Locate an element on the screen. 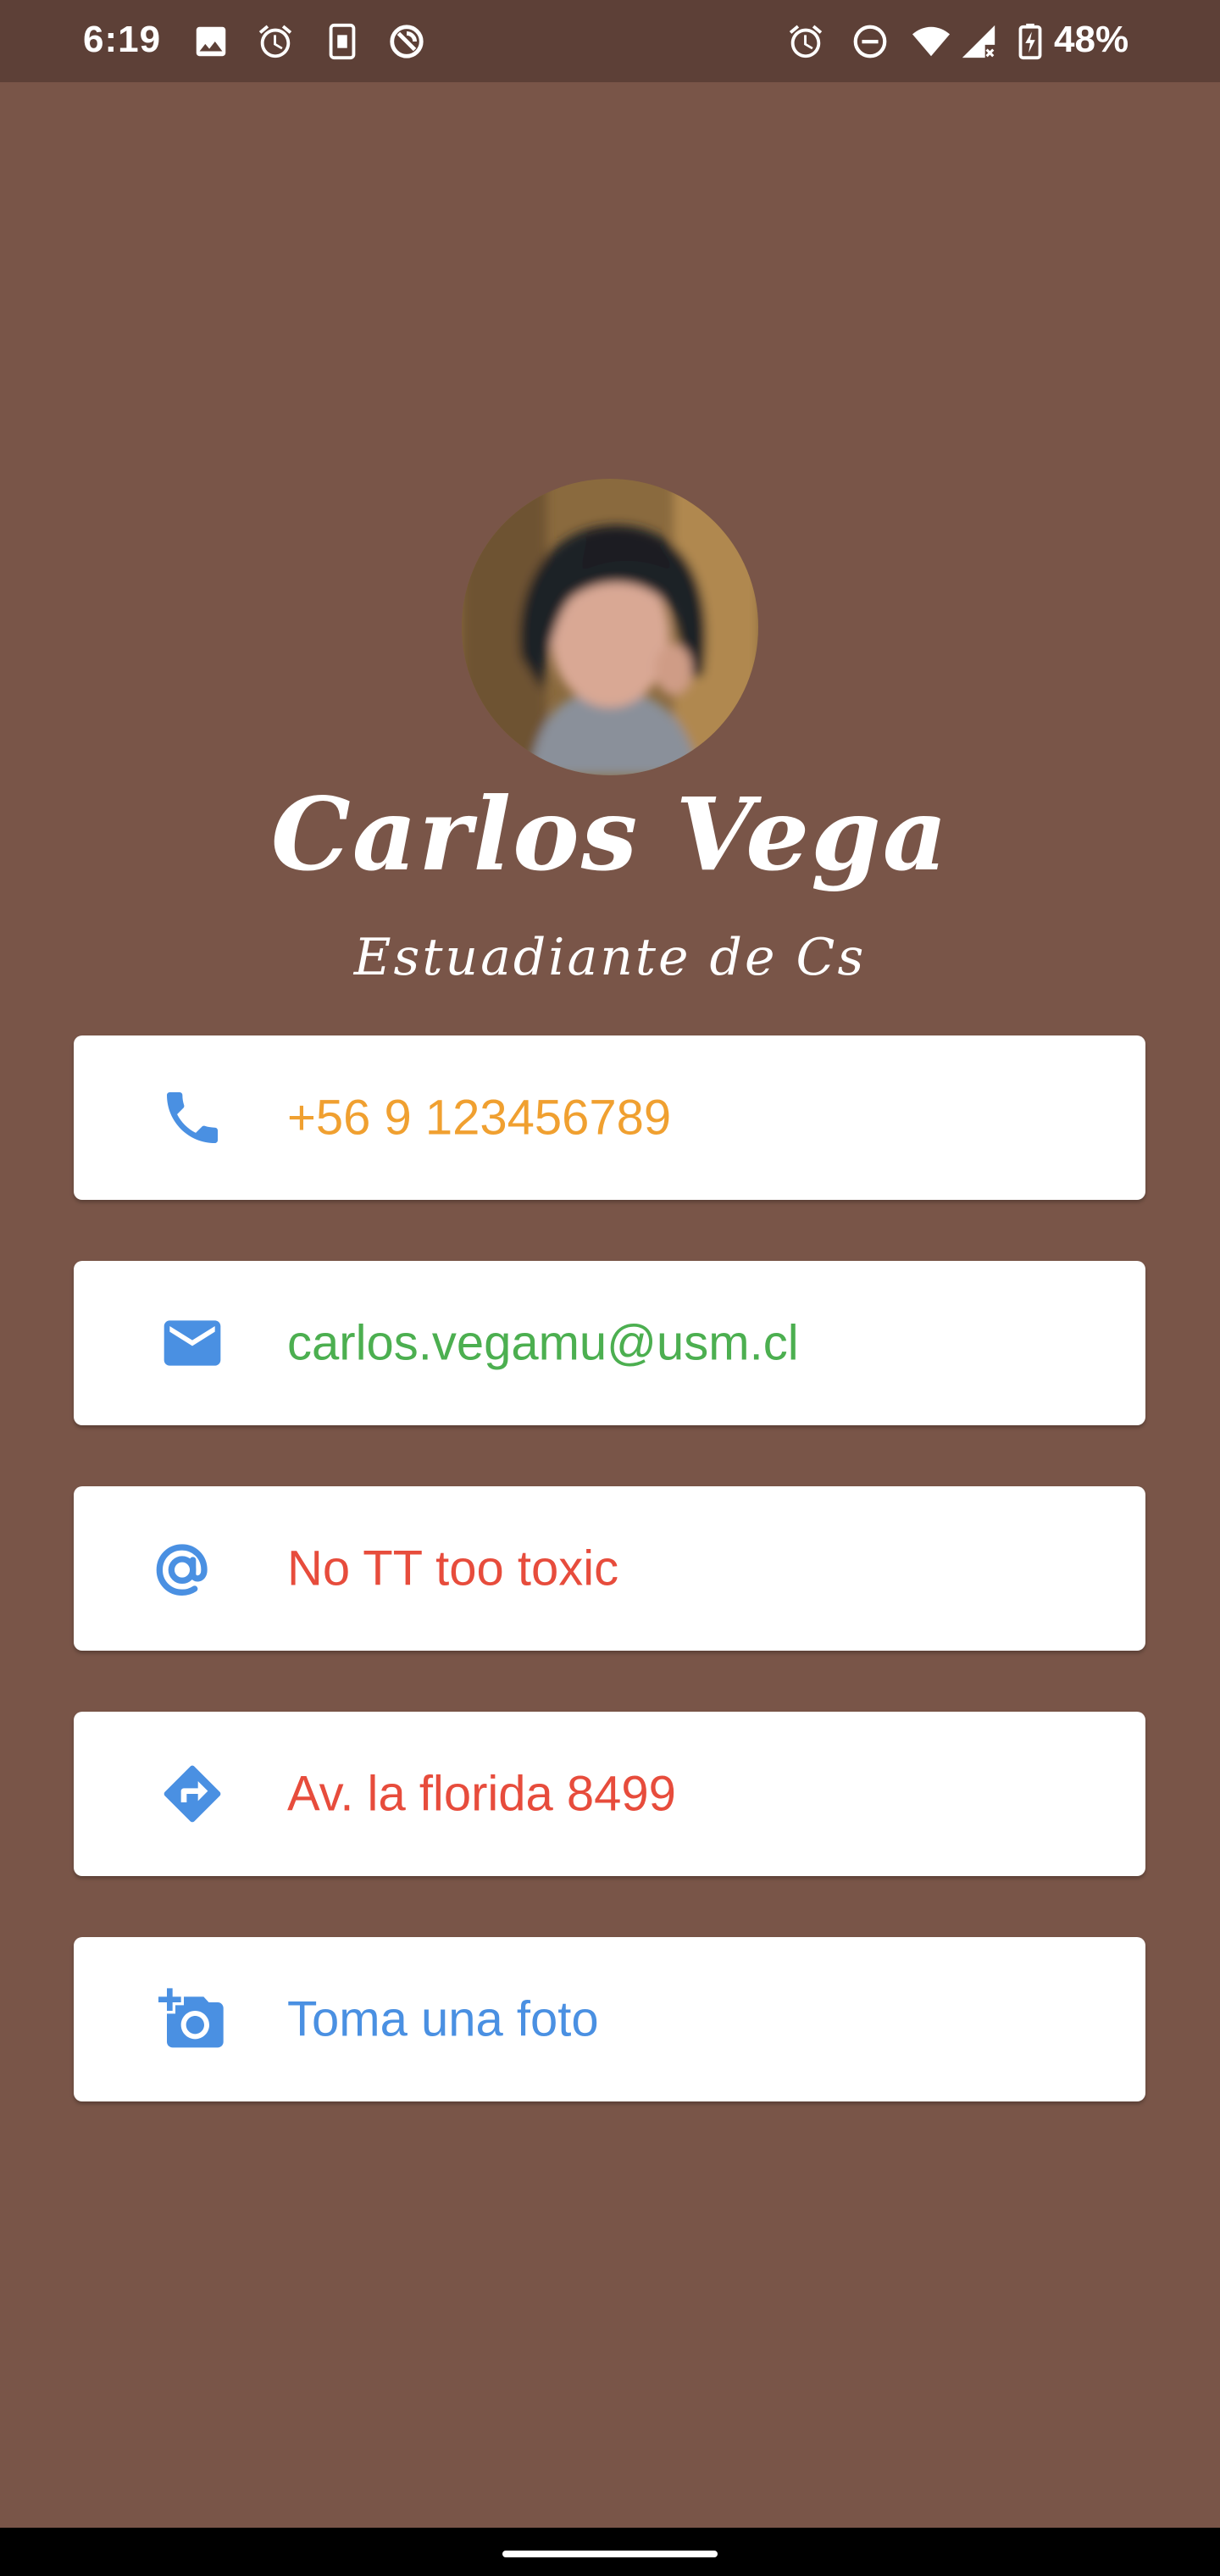  dnd-icon is located at coordinates (870, 41).